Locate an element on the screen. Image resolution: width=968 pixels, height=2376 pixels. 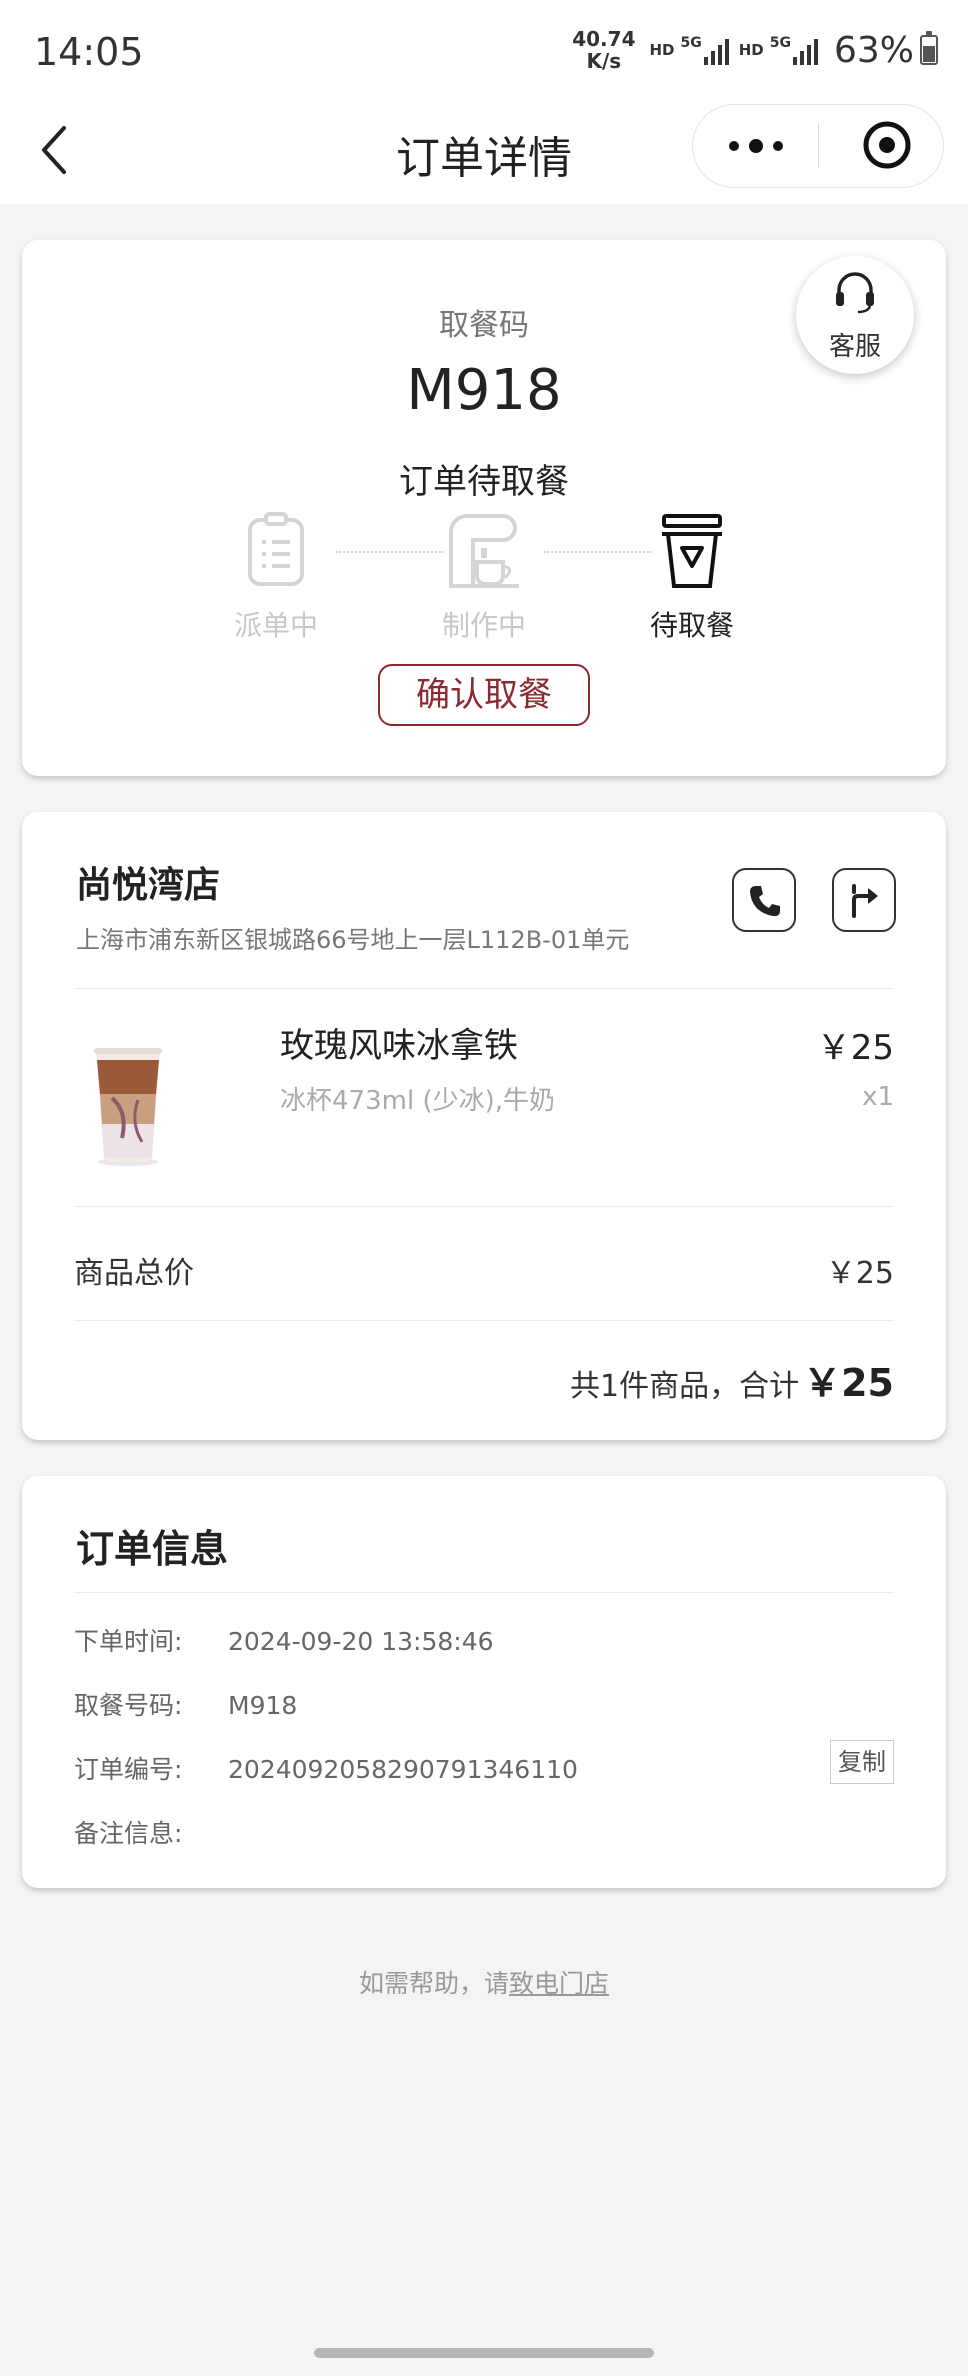
close-target-icon is located at coordinates (887, 145).